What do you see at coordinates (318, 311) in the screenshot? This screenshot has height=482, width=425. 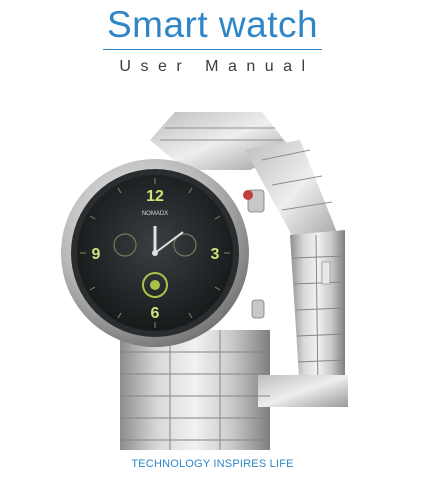 I see `right-band` at bounding box center [318, 311].